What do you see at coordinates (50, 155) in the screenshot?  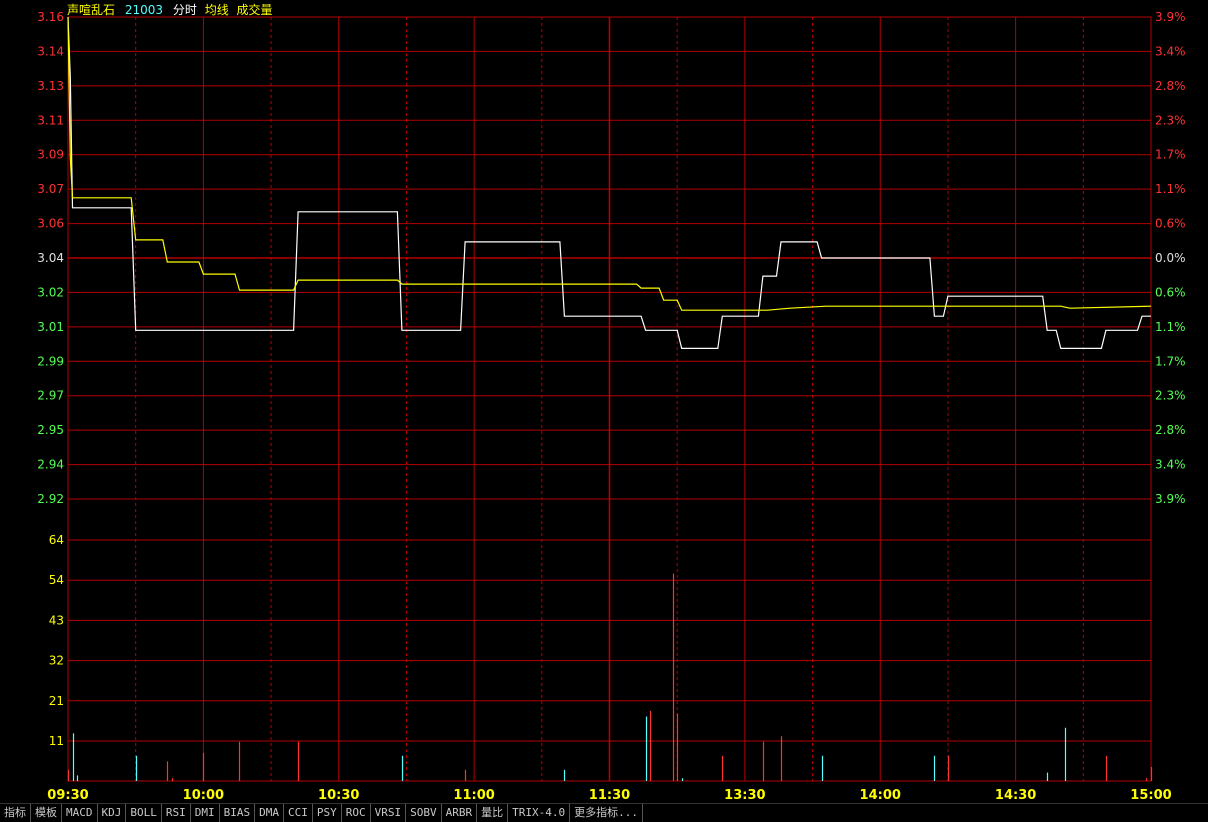 I see `price-tick-label: 3.09` at bounding box center [50, 155].